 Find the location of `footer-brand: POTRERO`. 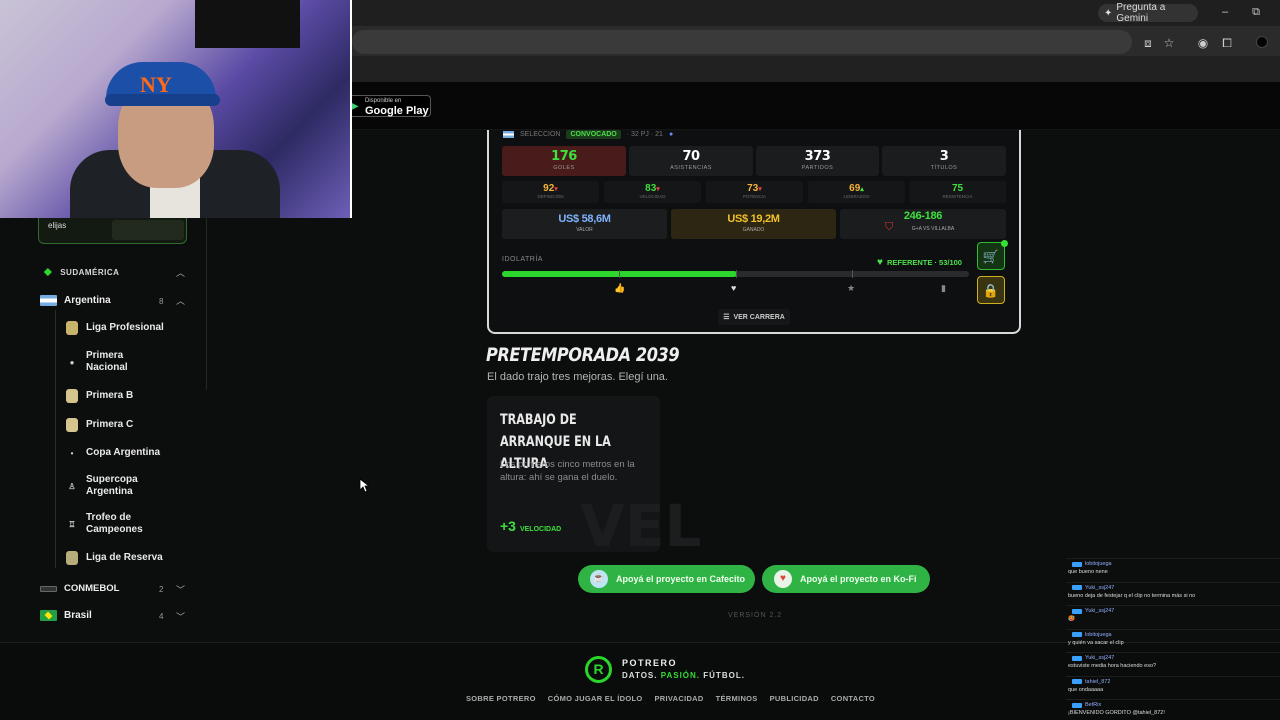

footer-brand: POTRERO is located at coordinates (650, 663).